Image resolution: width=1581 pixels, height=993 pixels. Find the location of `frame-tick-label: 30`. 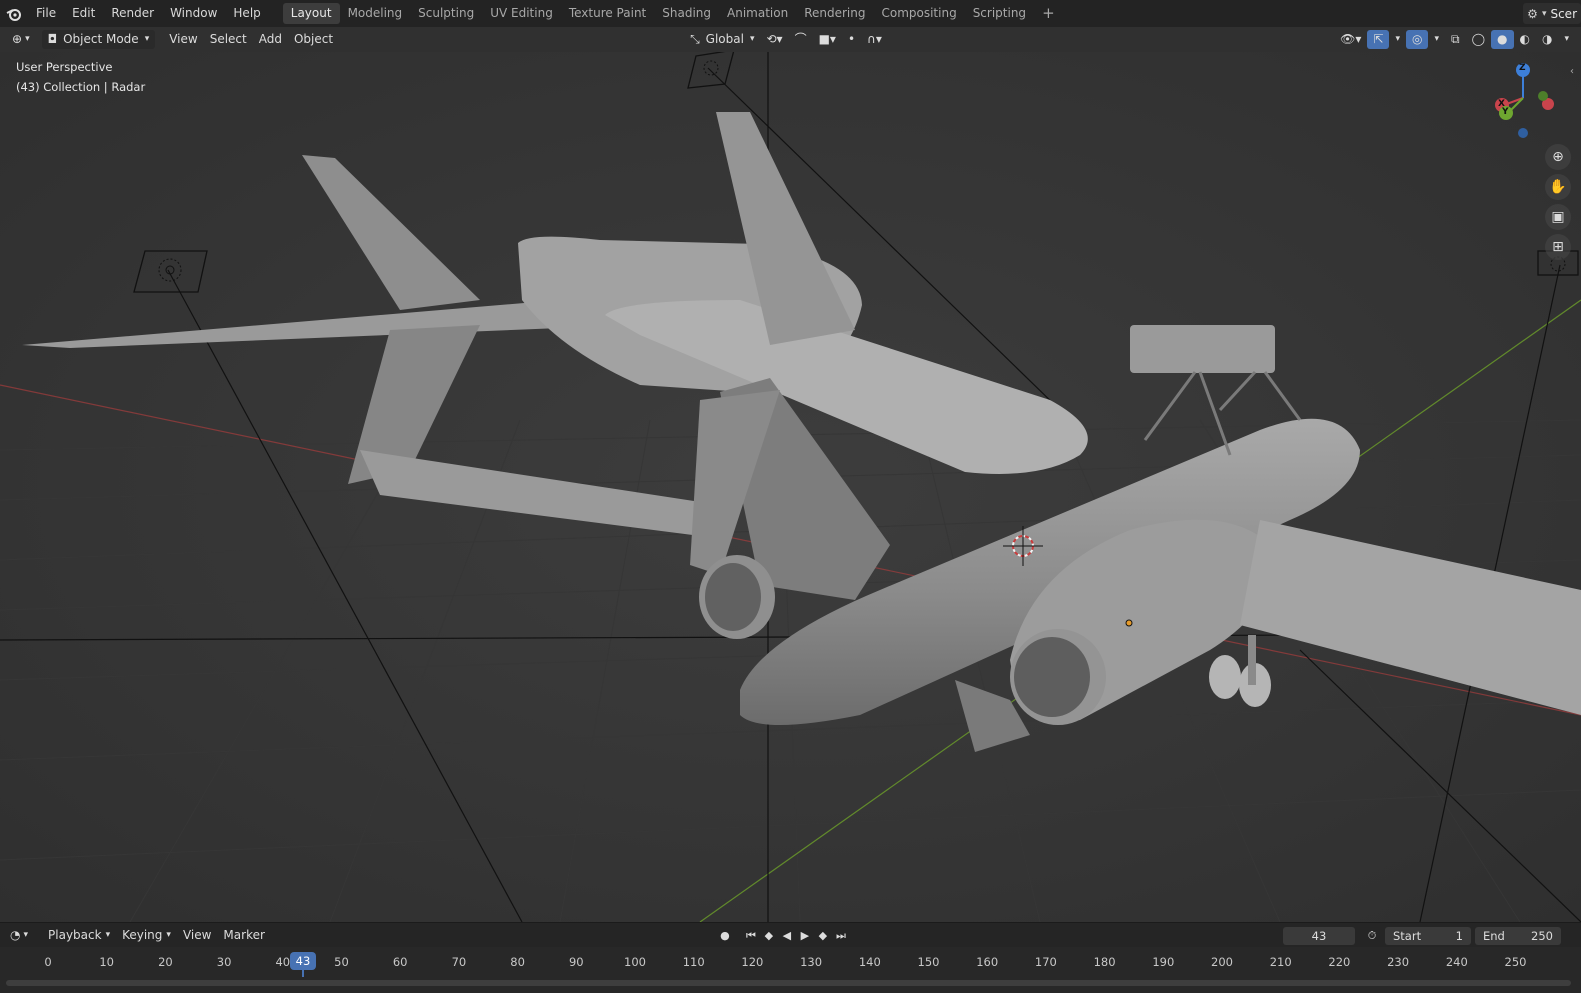

frame-tick-label: 30 is located at coordinates (224, 962).